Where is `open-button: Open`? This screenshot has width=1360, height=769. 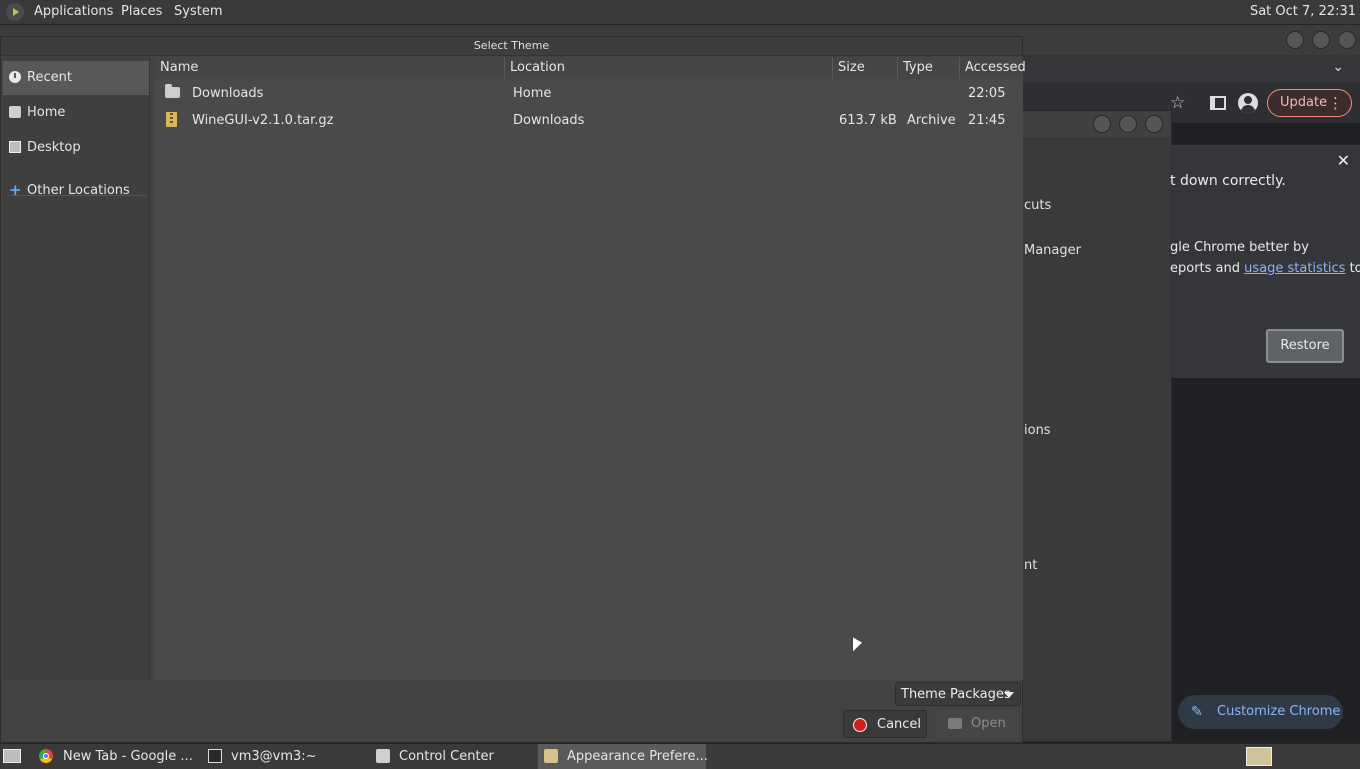
open-button: Open is located at coordinates (978, 724).